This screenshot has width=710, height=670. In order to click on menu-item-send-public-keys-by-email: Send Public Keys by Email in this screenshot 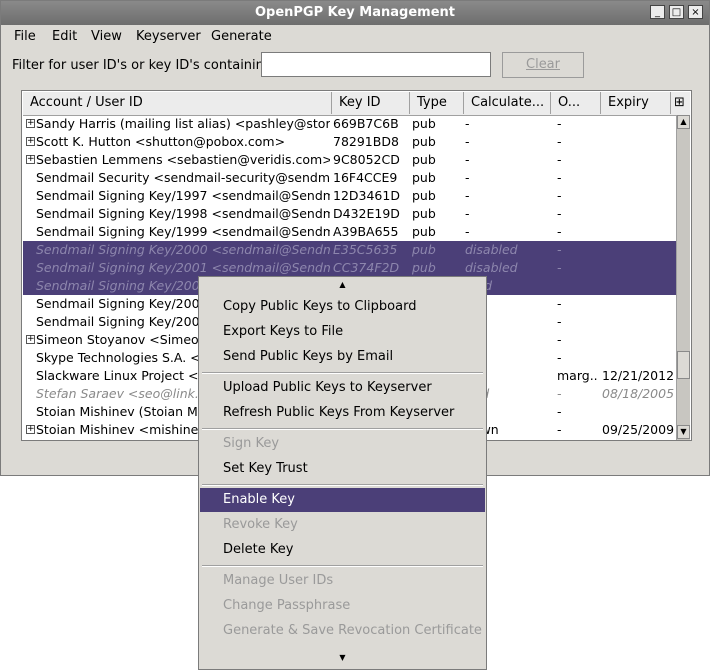, I will do `click(342, 357)`.